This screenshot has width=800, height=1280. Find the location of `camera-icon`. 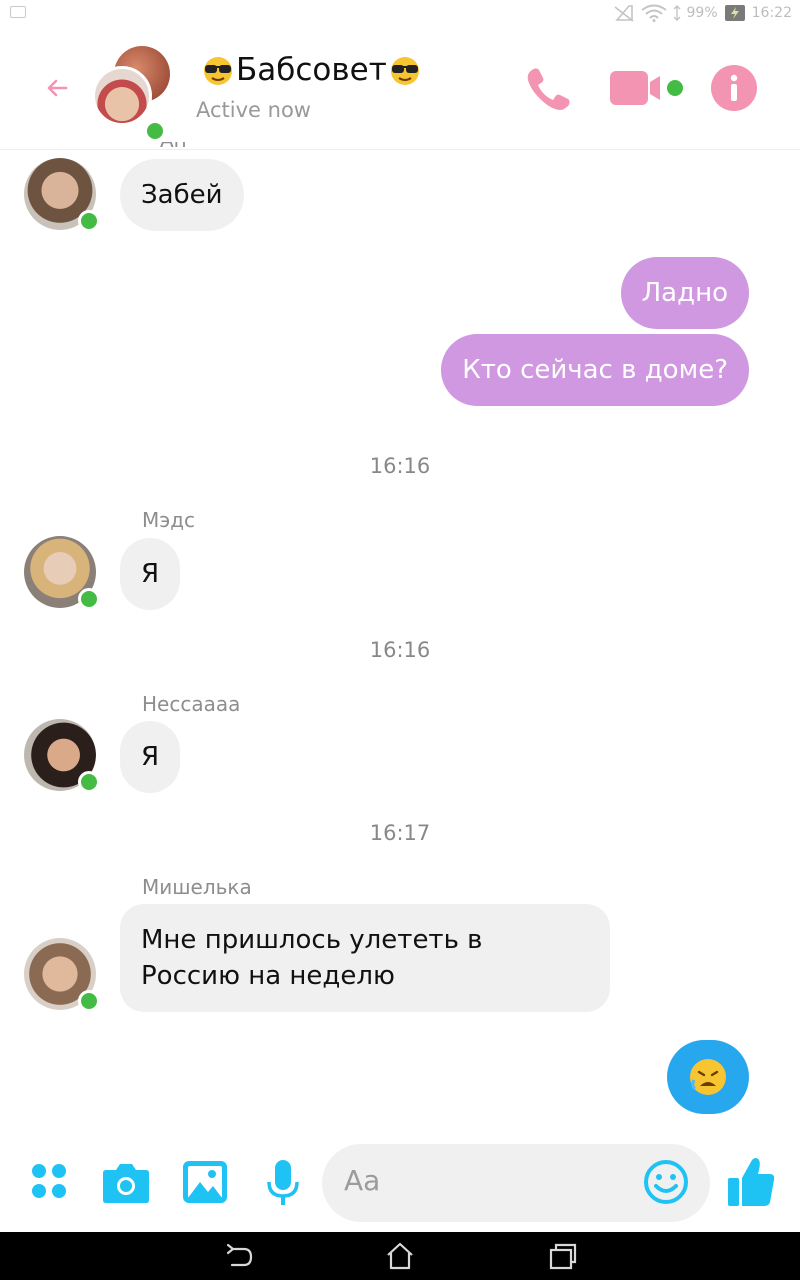

camera-icon is located at coordinates (126, 1182).